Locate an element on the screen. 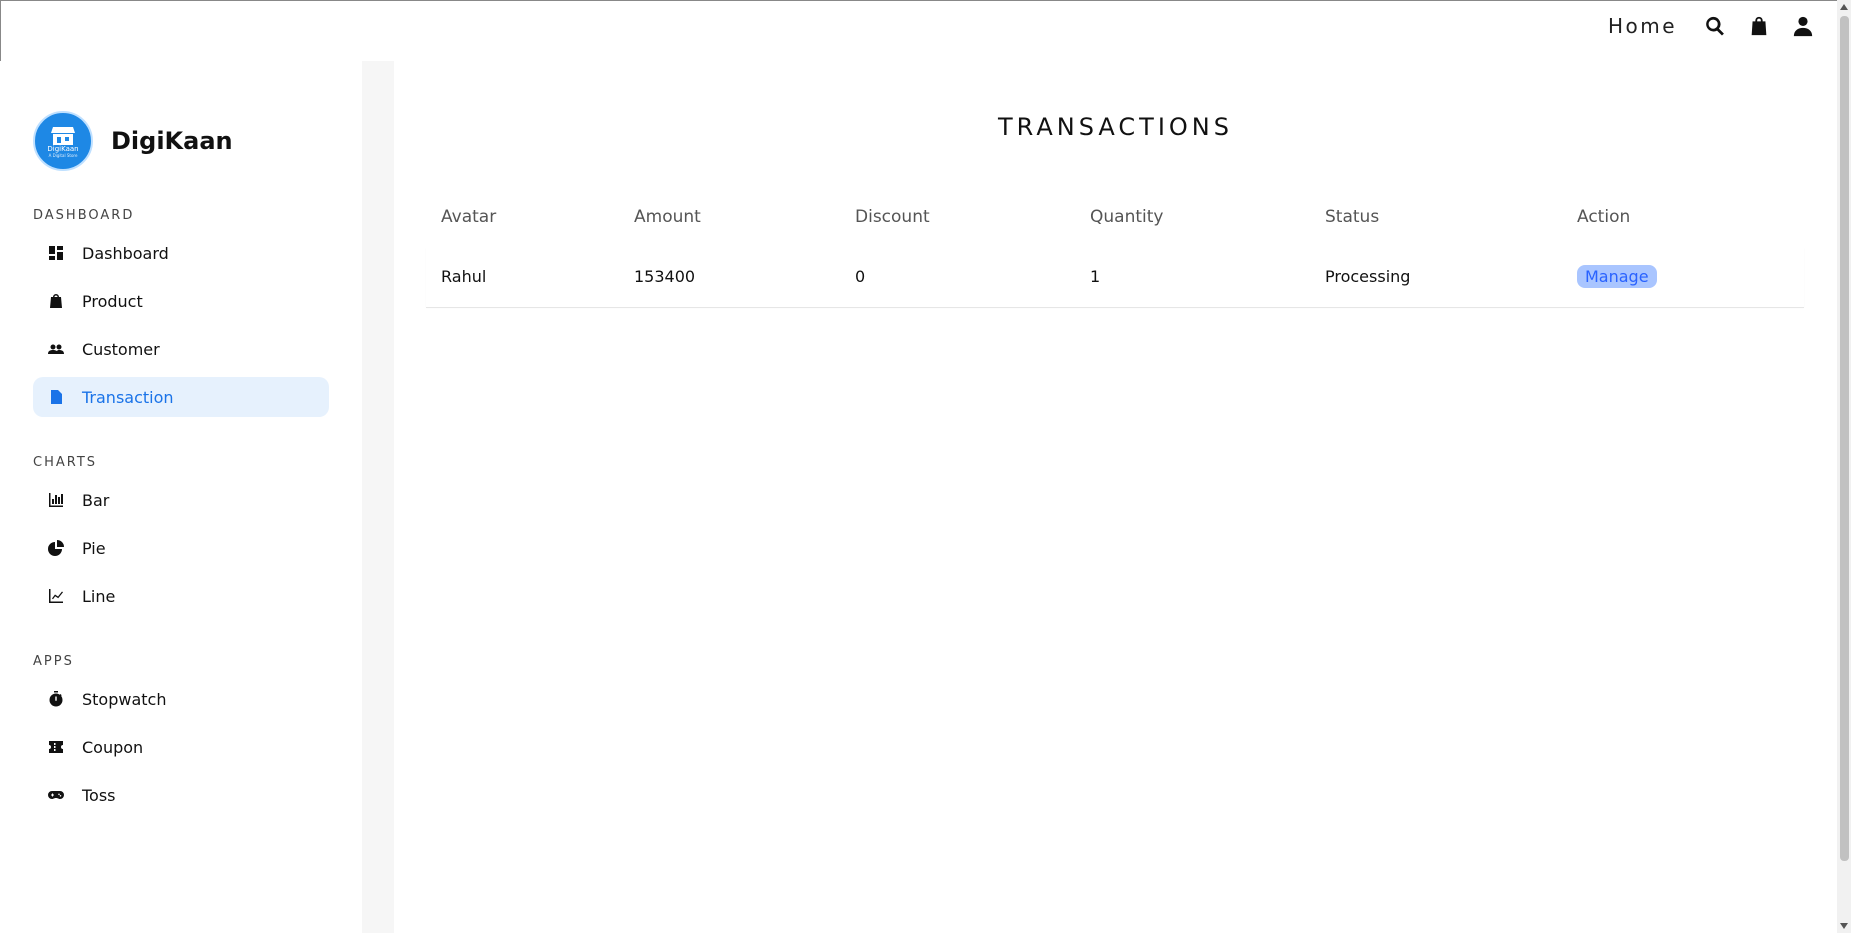 Image resolution: width=1851 pixels, height=933 pixels. stopwatch-icon is located at coordinates (56, 699).